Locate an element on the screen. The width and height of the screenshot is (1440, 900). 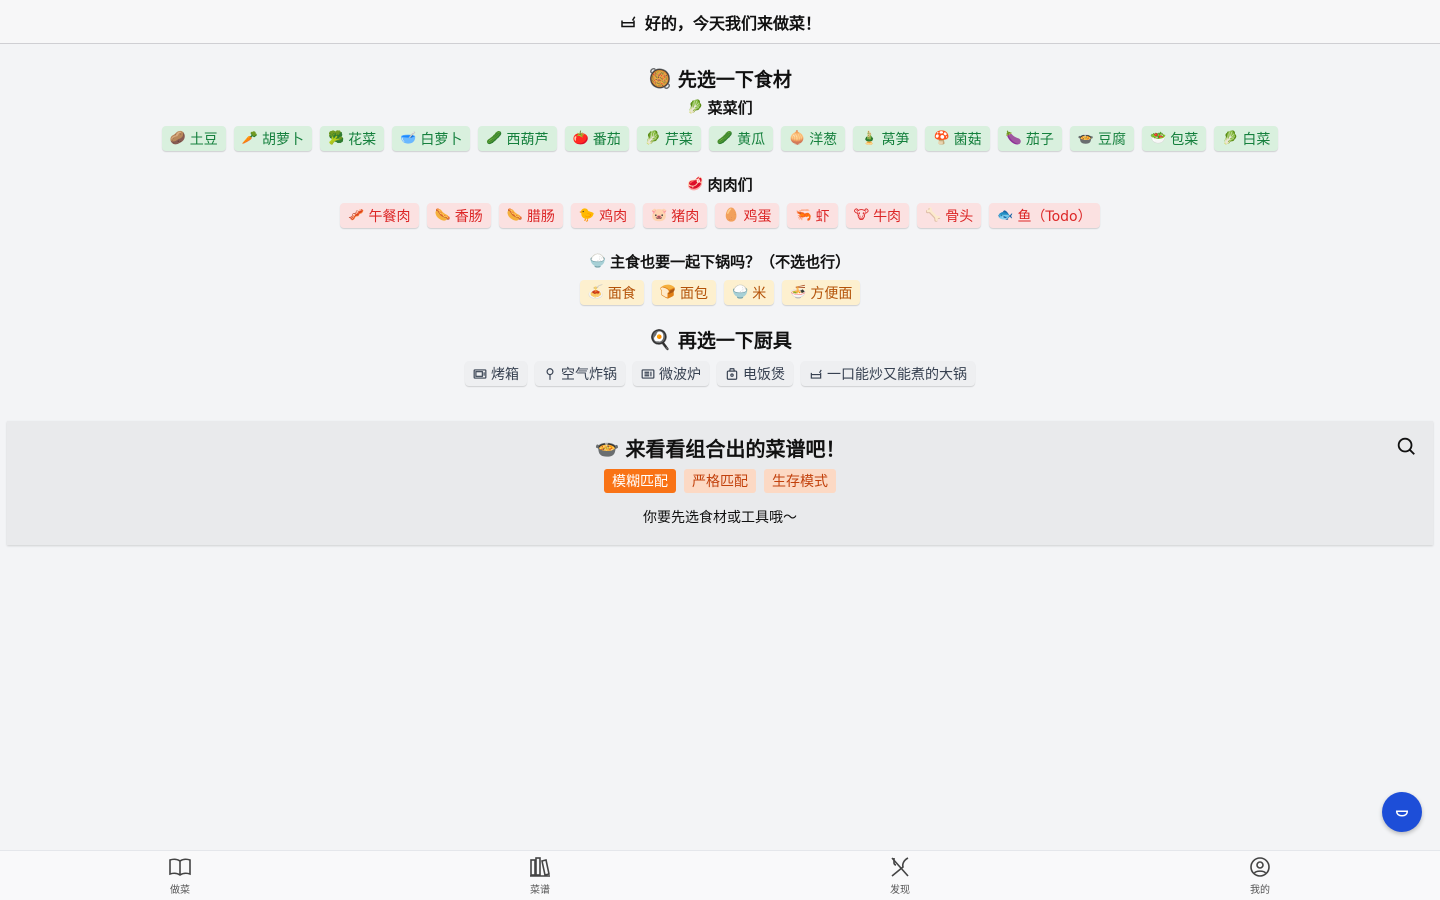
veg-emoji-icon: 🥔 is located at coordinates (177, 138).